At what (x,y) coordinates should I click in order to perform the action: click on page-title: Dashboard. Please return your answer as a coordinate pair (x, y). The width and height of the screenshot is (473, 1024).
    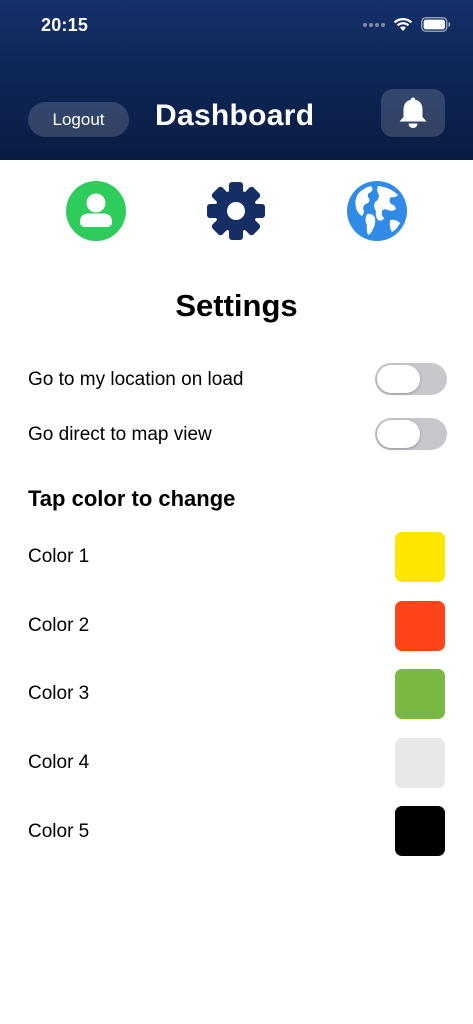
    Looking at the image, I should click on (235, 115).